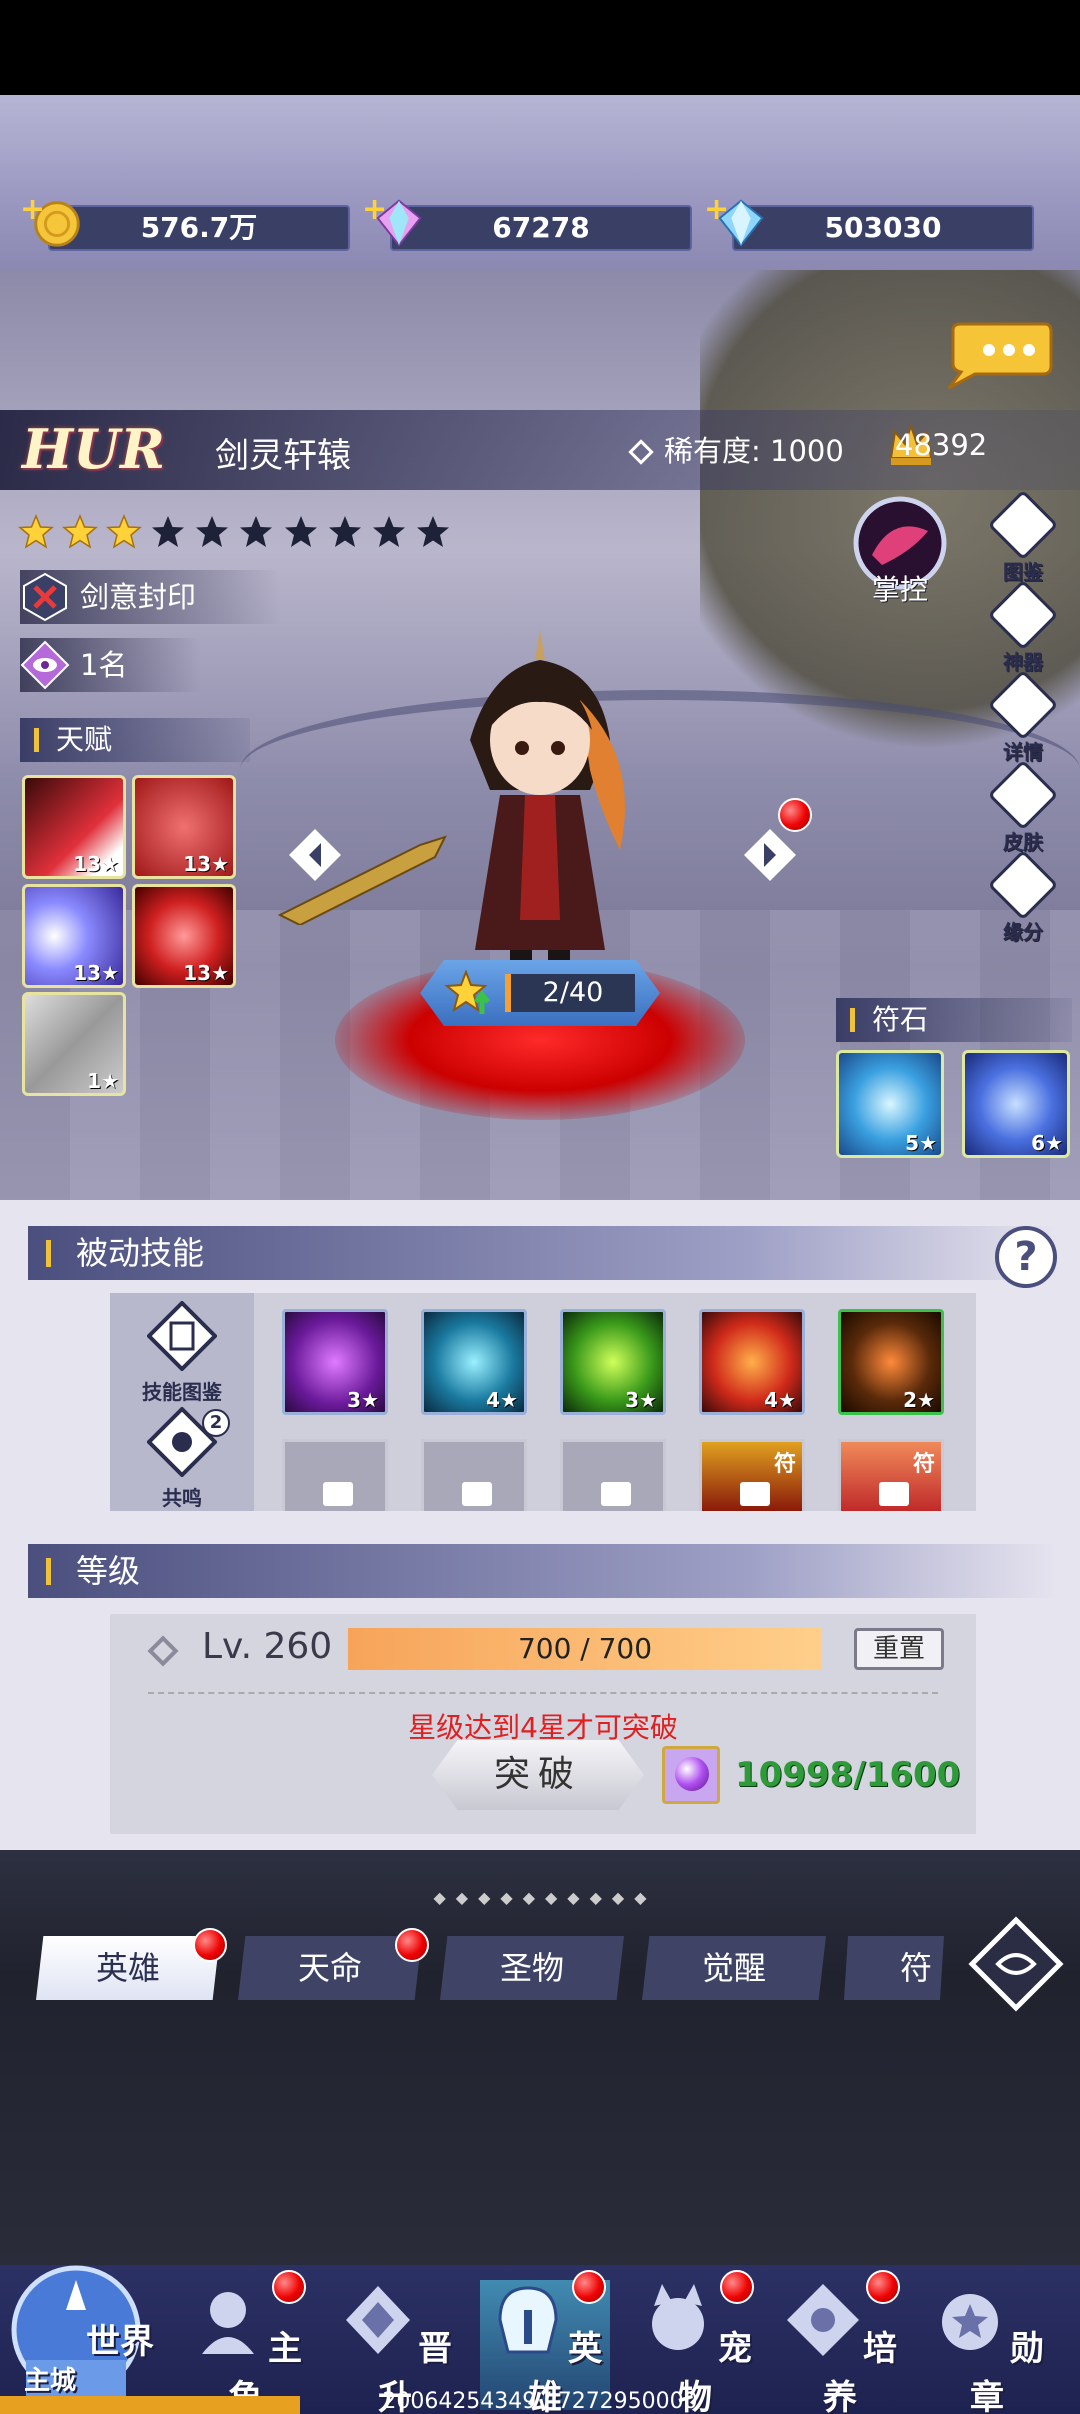 This screenshot has height=2414, width=1080. Describe the element at coordinates (807, 451) in the screenshot. I see `rarity-value: 1000` at that location.